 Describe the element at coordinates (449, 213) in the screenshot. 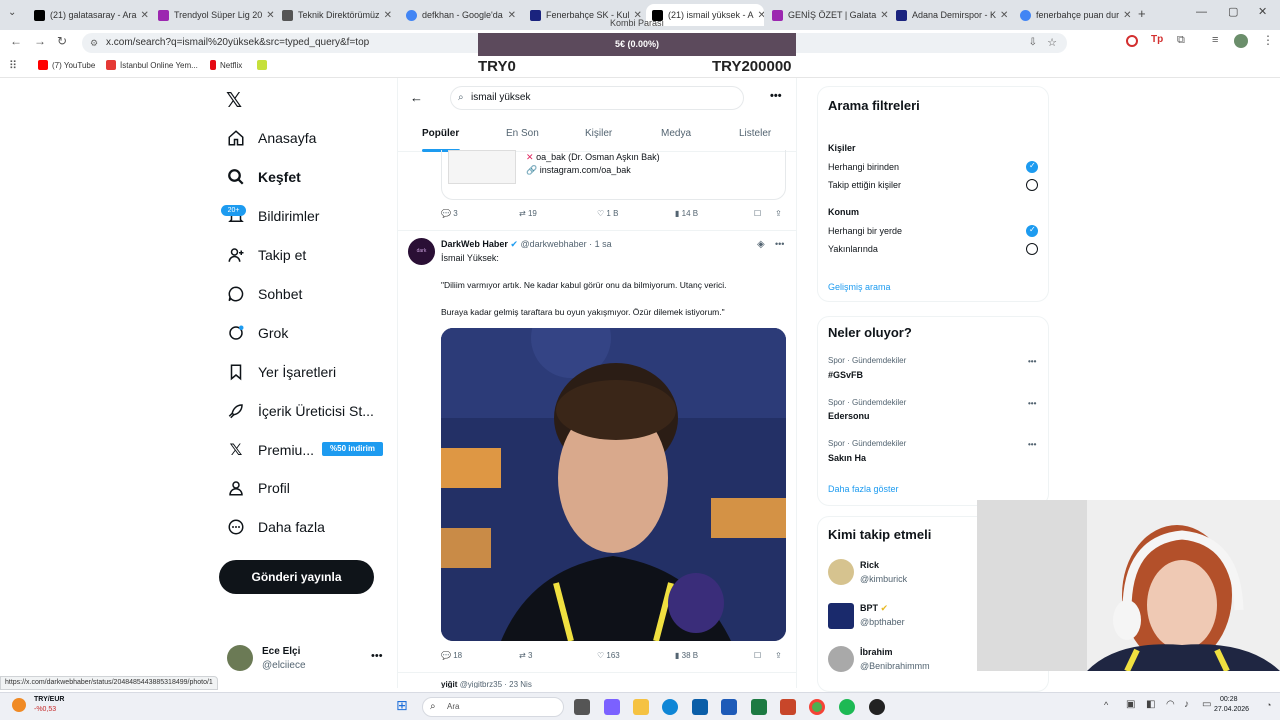

I see `reply-button: 💬 3` at that location.